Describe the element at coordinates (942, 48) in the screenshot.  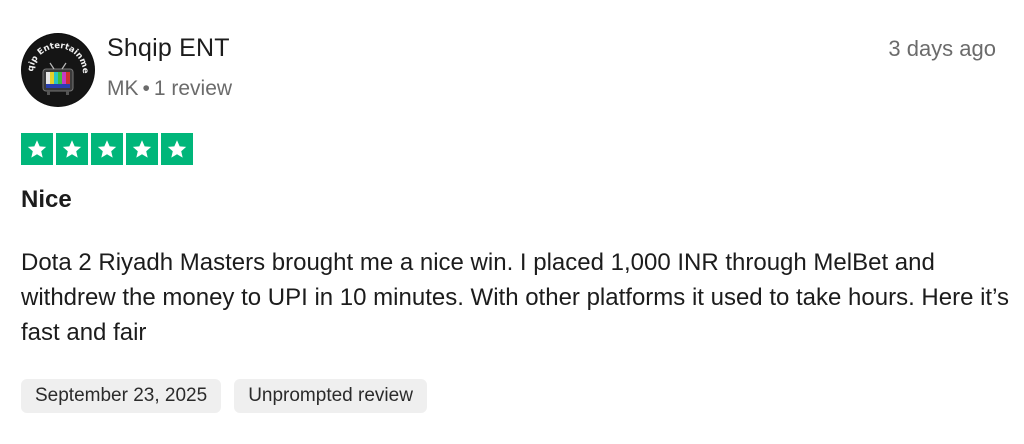
I see `review-relative-date: 3 days ago` at that location.